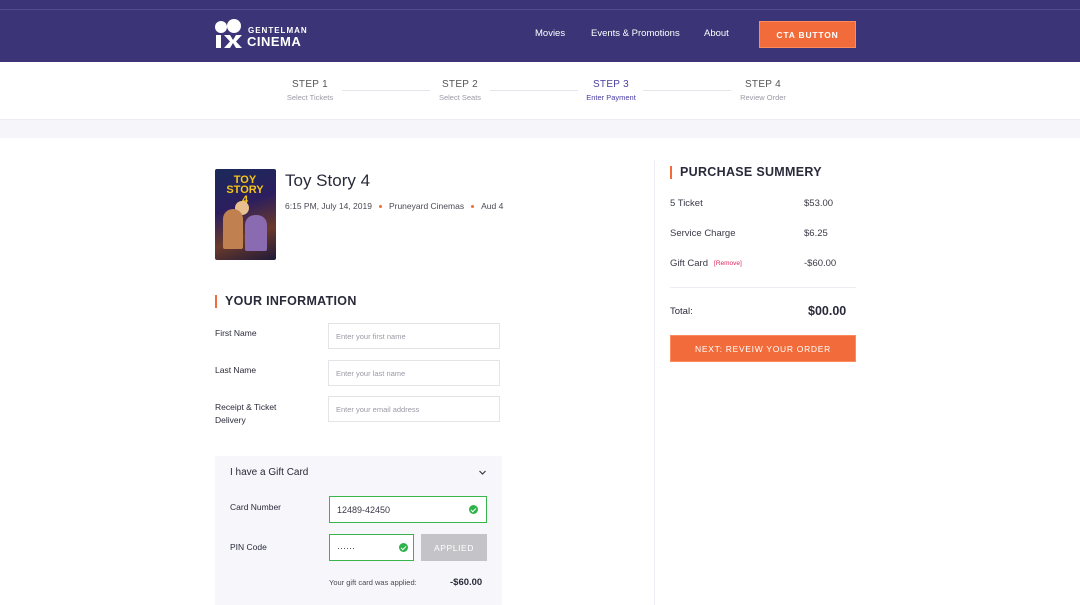  What do you see at coordinates (414, 336) in the screenshot?
I see `first-name-input: Enter your first name` at bounding box center [414, 336].